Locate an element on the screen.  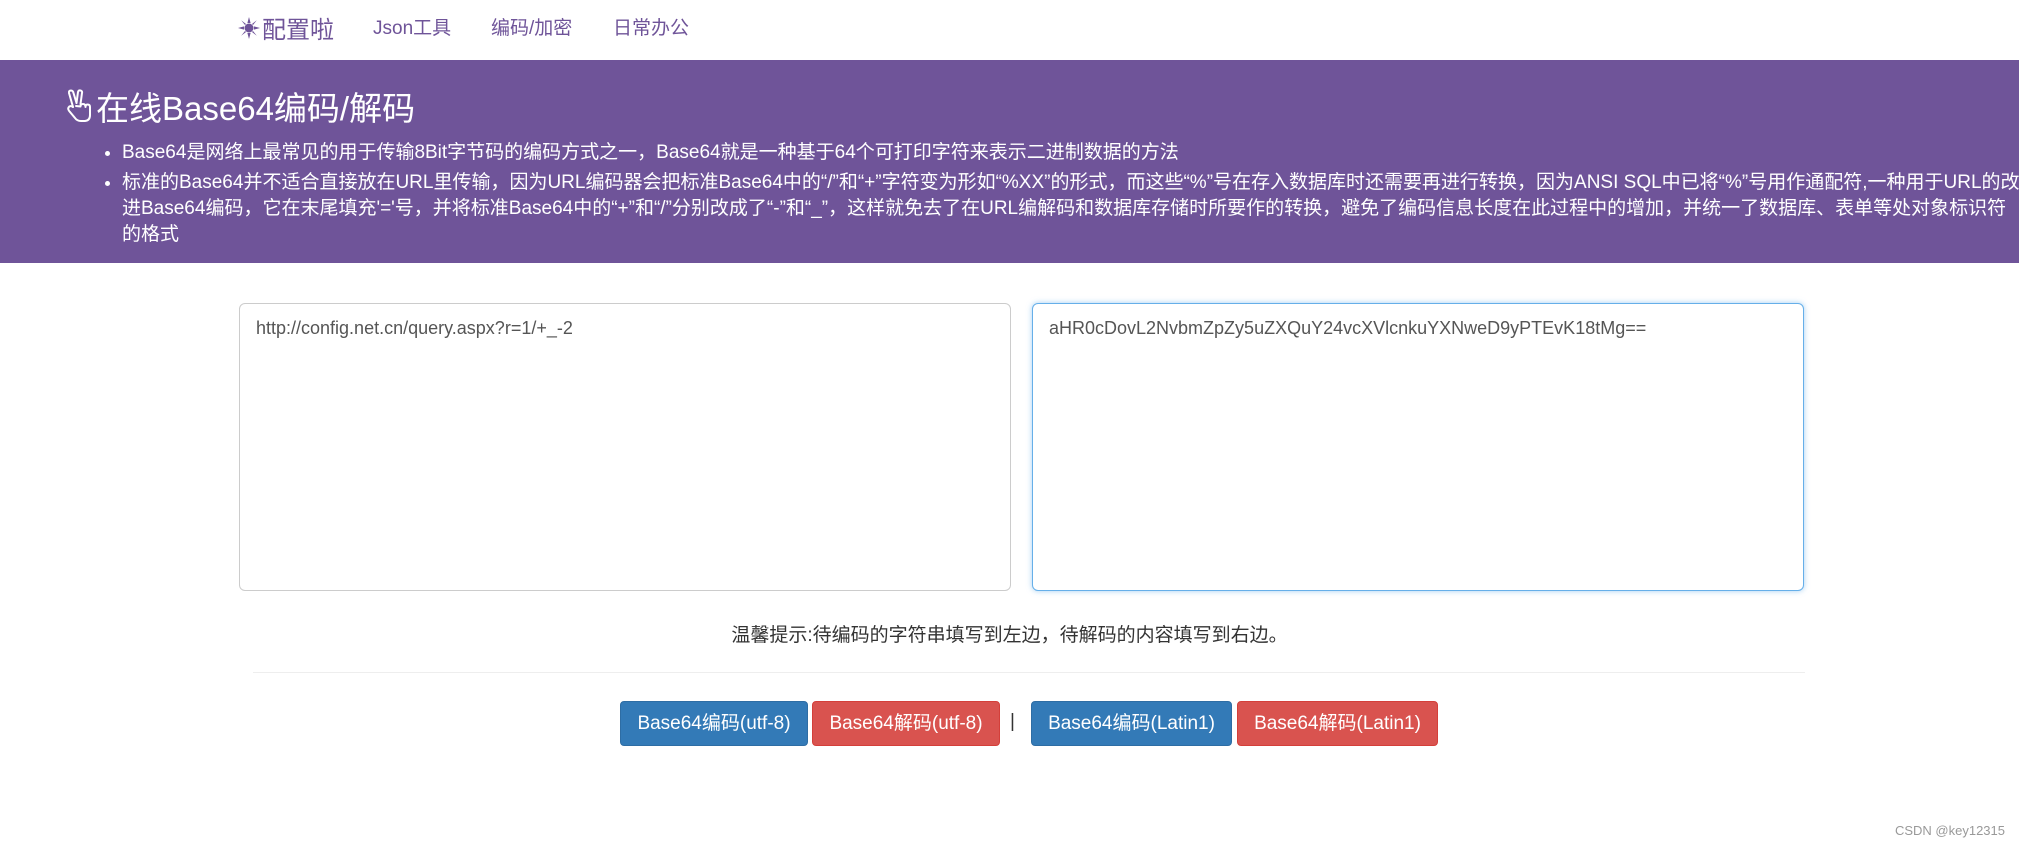
base64-text-input is located at coordinates (1418, 447).